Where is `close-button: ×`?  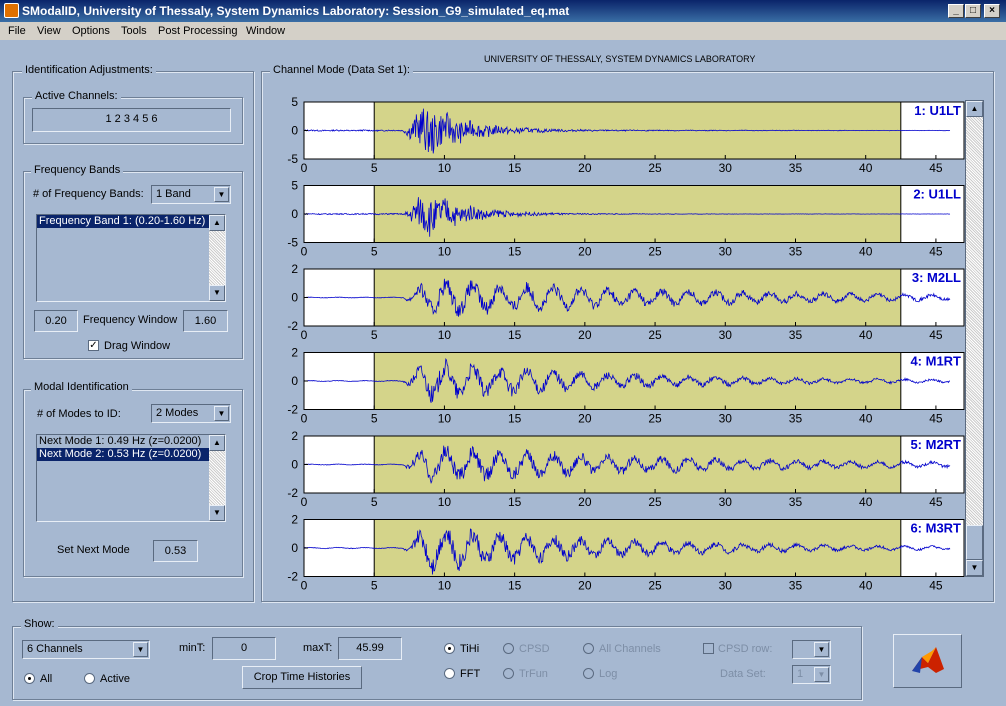
close-button: × is located at coordinates (992, 11).